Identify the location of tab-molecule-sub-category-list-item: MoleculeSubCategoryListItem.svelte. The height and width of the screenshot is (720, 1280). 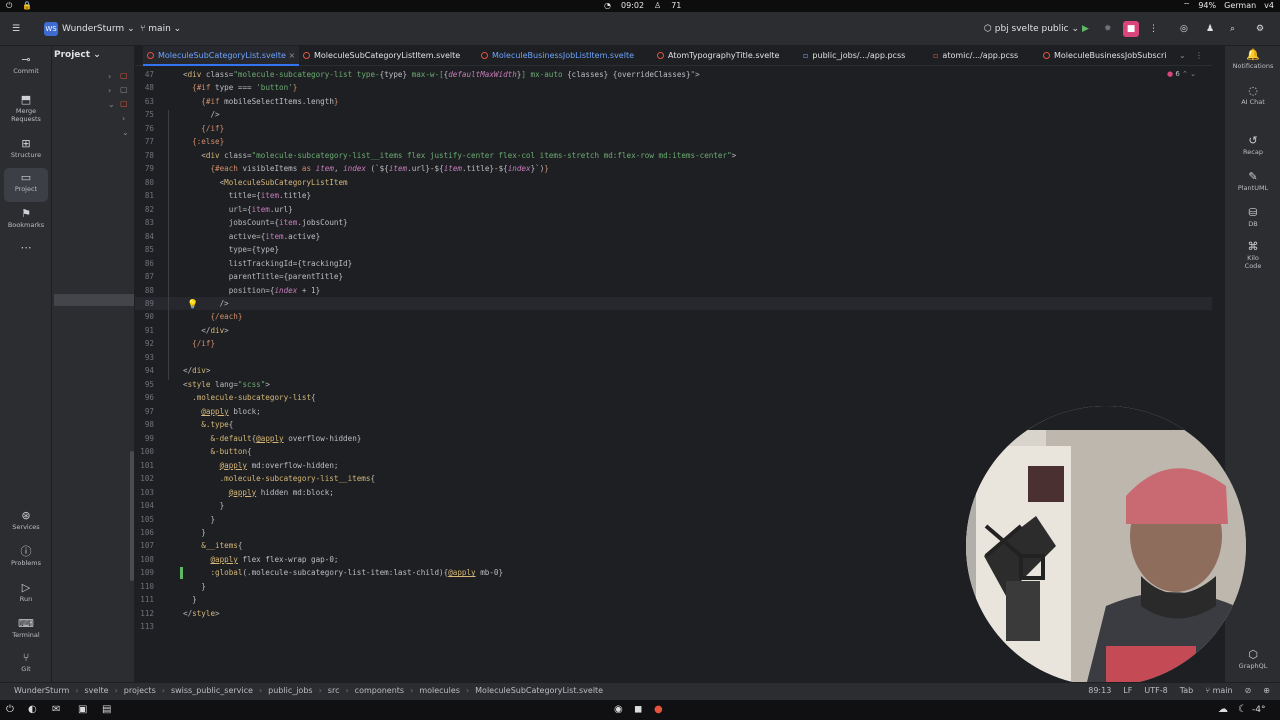
(381, 56).